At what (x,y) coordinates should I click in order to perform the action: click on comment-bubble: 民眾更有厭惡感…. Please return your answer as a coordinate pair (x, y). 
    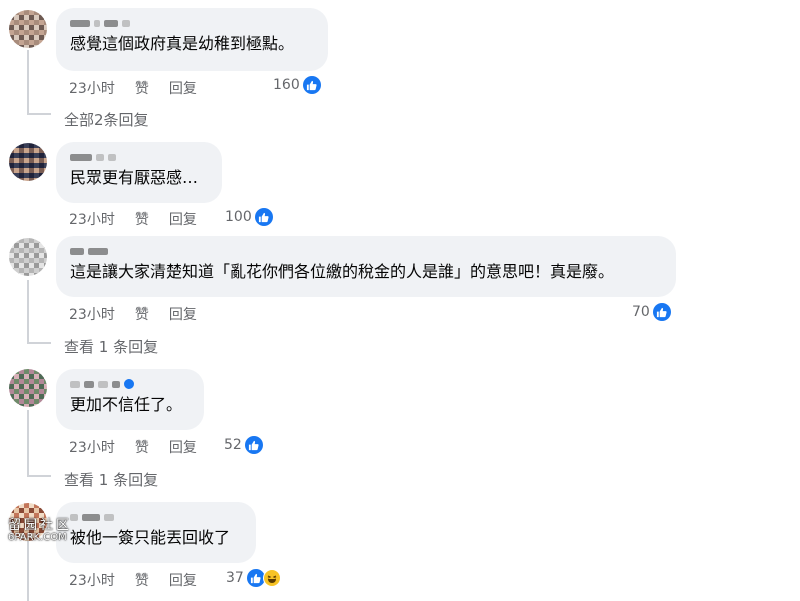
    Looking at the image, I should click on (139, 172).